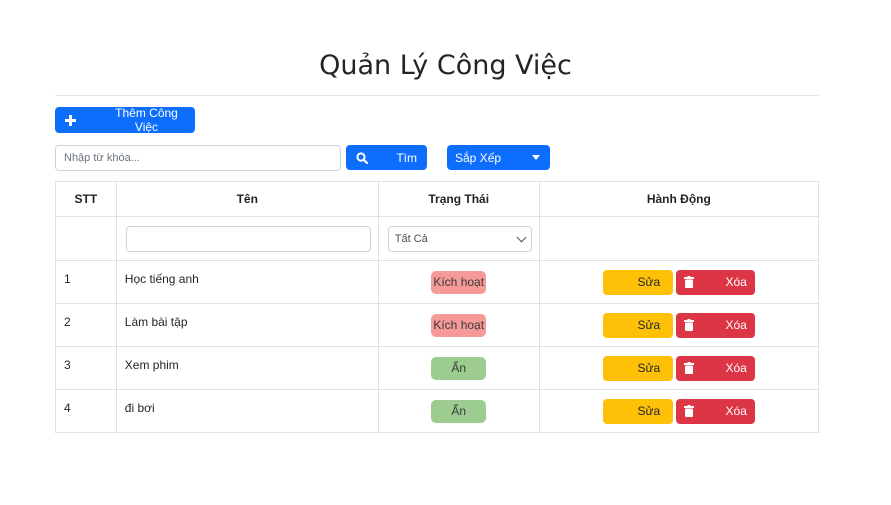  Describe the element at coordinates (247, 368) in the screenshot. I see `row-name: Xem phim` at that location.